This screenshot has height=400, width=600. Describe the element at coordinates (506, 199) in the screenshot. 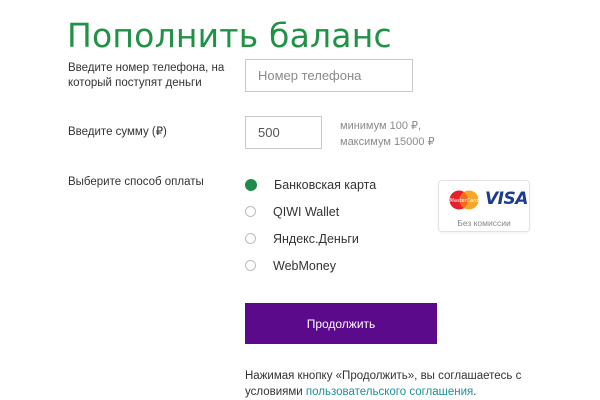

I see `visa-icon: VISA` at that location.